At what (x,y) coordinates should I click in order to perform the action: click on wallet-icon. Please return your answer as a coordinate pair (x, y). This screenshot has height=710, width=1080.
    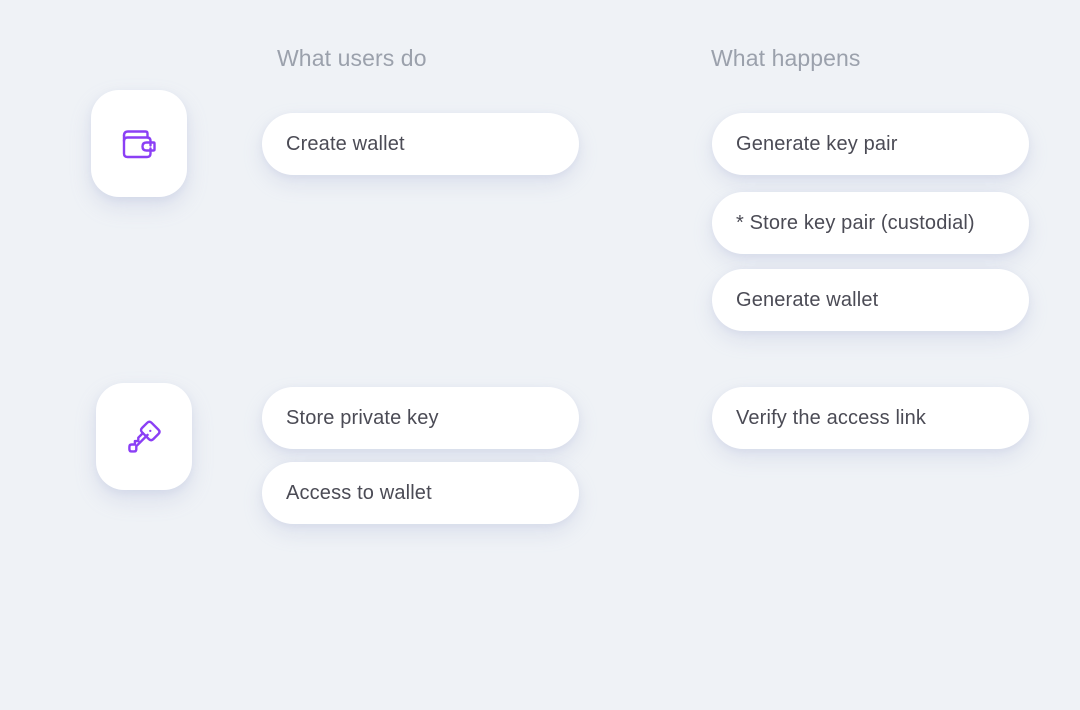
    Looking at the image, I should click on (139, 144).